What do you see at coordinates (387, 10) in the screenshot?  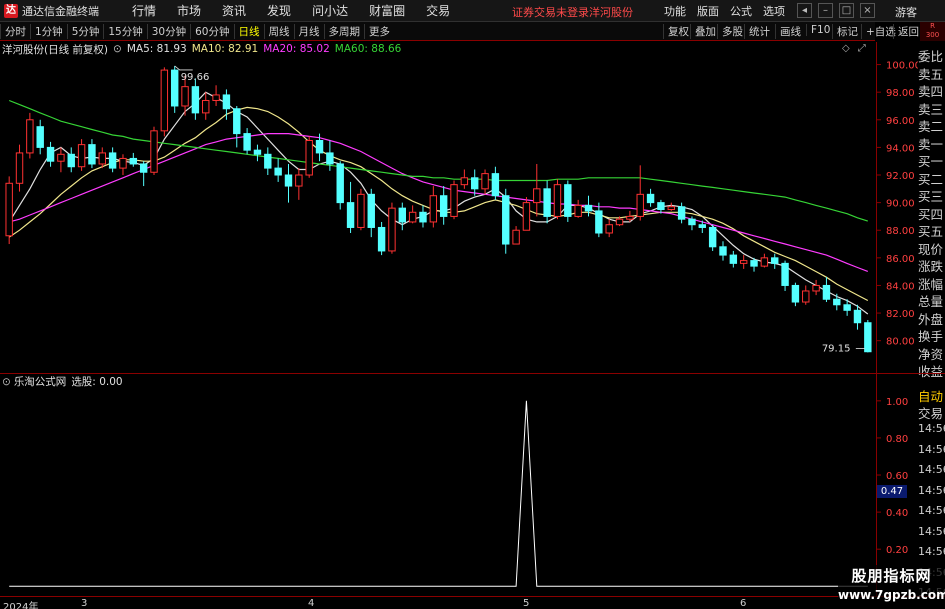 I see `menu-item-5: 财富圈` at bounding box center [387, 10].